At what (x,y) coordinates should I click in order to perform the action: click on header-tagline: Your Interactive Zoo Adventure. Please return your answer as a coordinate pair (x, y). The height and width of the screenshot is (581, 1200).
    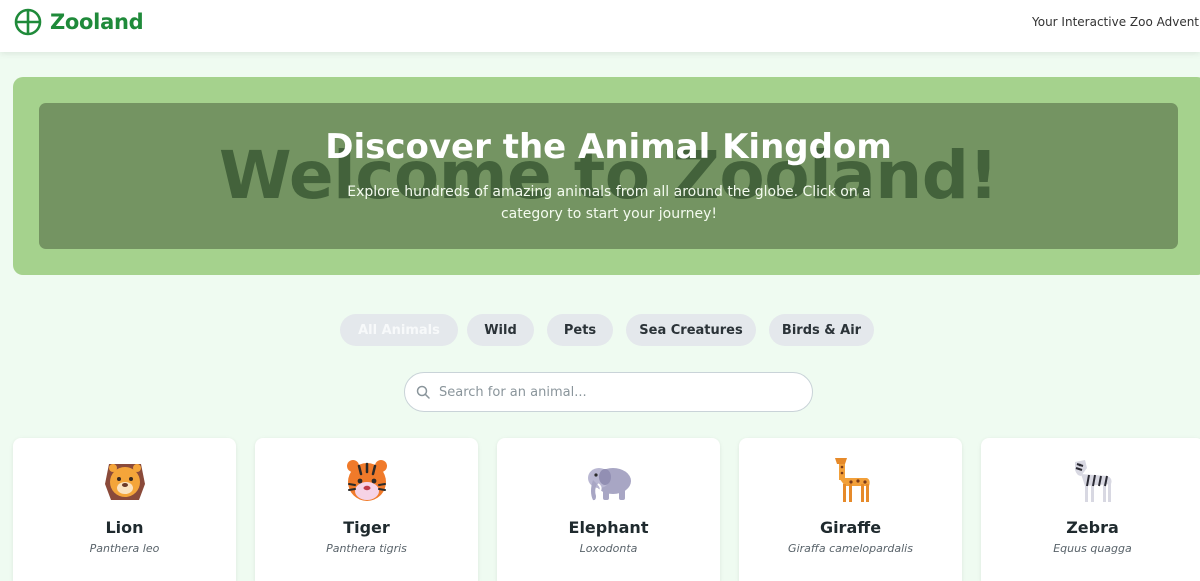
    Looking at the image, I should click on (1116, 22).